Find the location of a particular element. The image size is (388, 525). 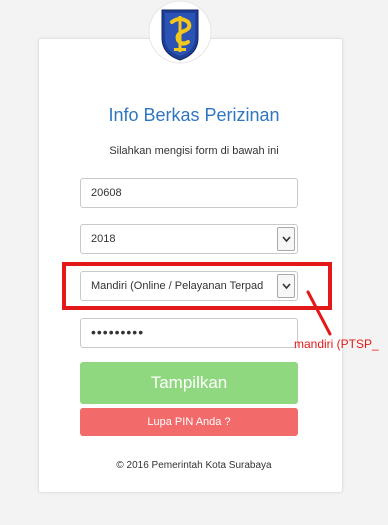

annotation-arrow-line is located at coordinates (319, 313).